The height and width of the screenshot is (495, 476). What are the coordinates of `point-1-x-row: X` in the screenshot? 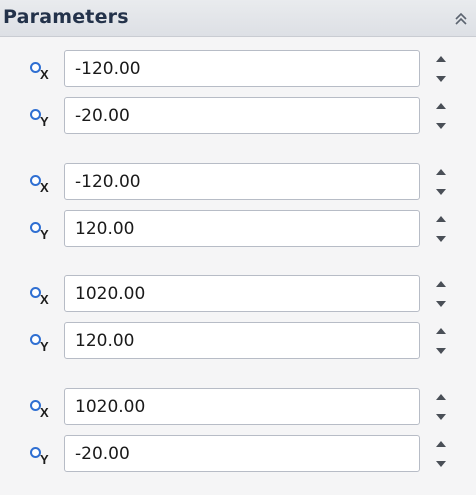 It's located at (238, 68).